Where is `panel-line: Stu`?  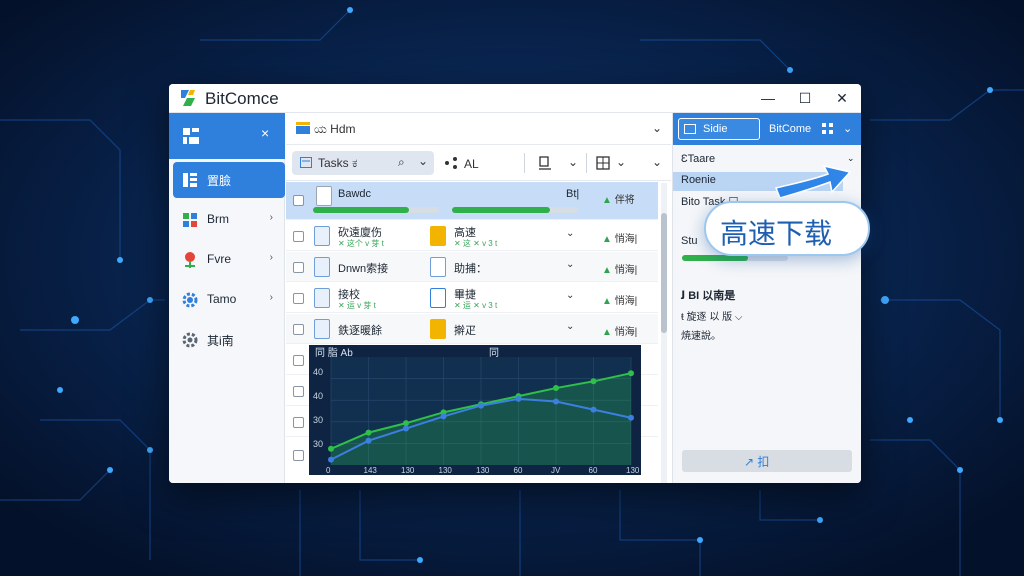 panel-line: Stu is located at coordinates (689, 241).